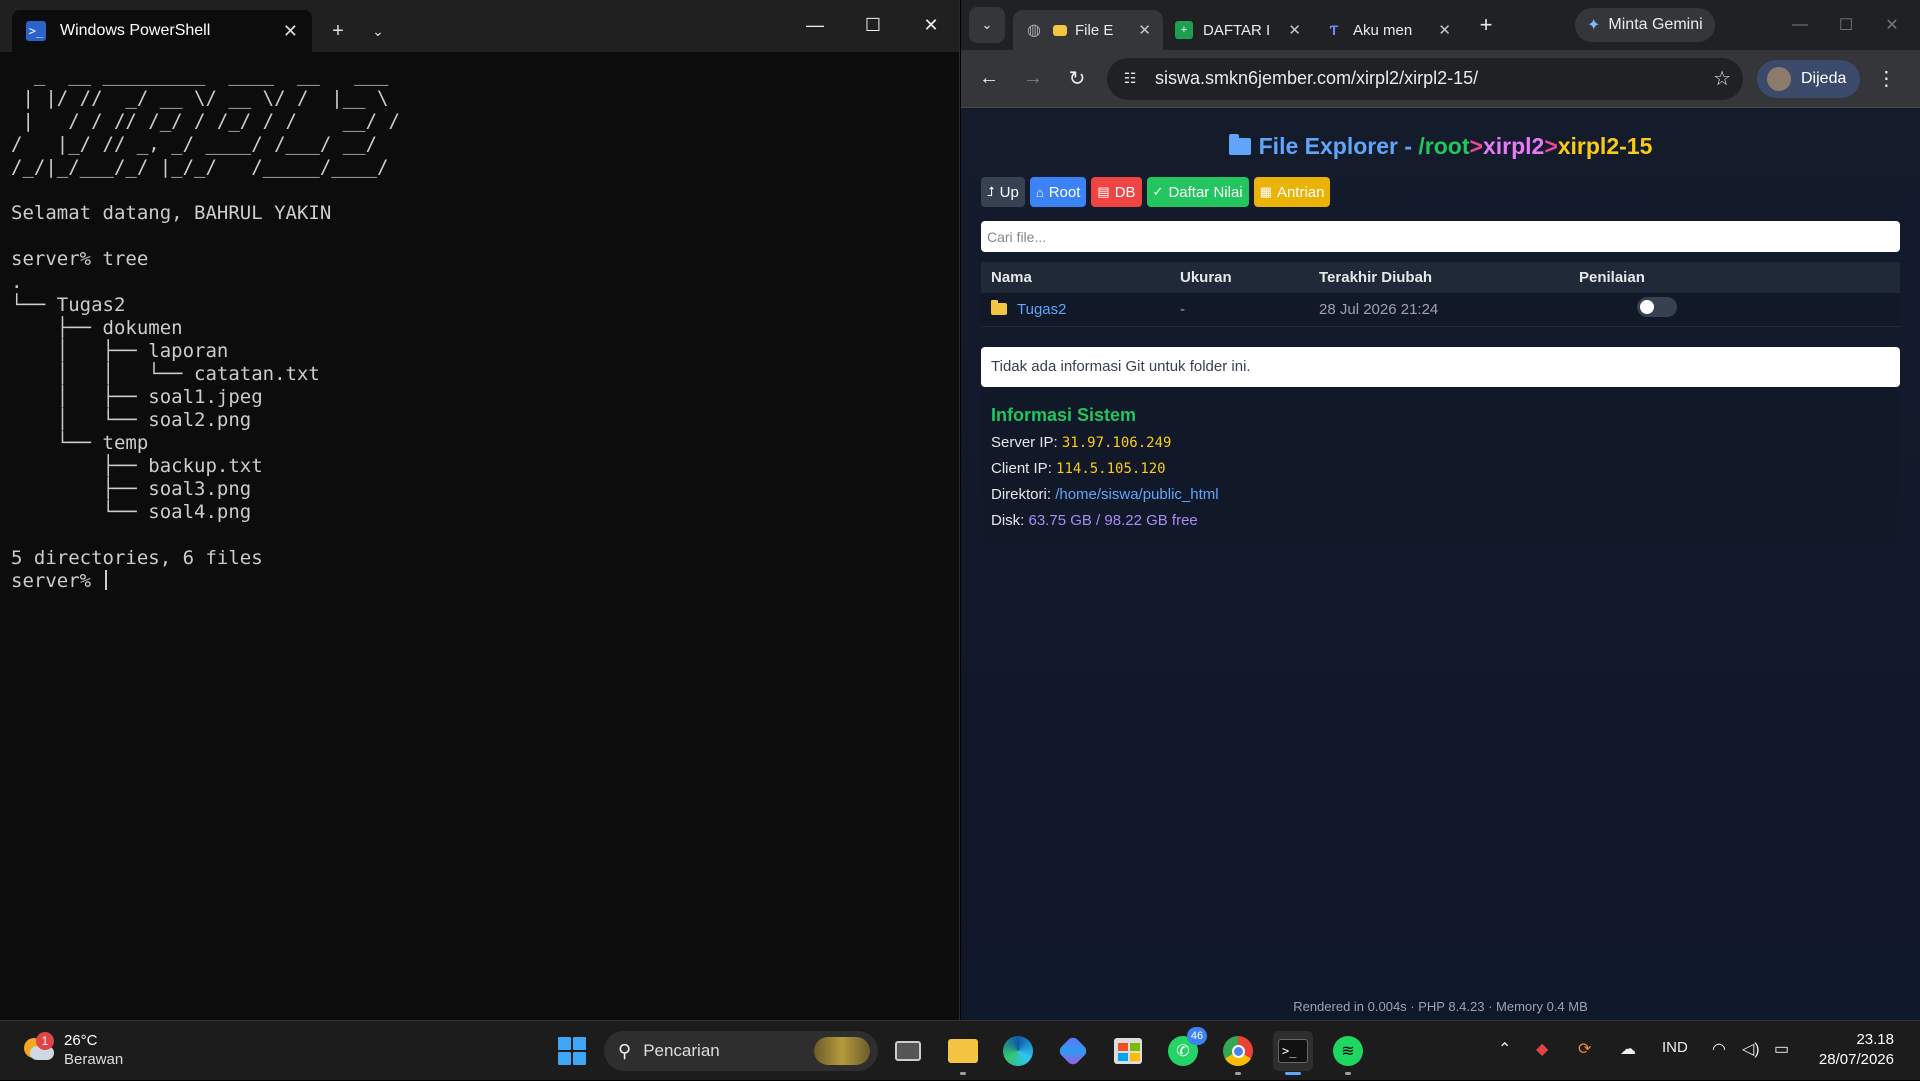 This screenshot has width=1920, height=1081. I want to click on db-button: ▤ DB, so click(1116, 192).